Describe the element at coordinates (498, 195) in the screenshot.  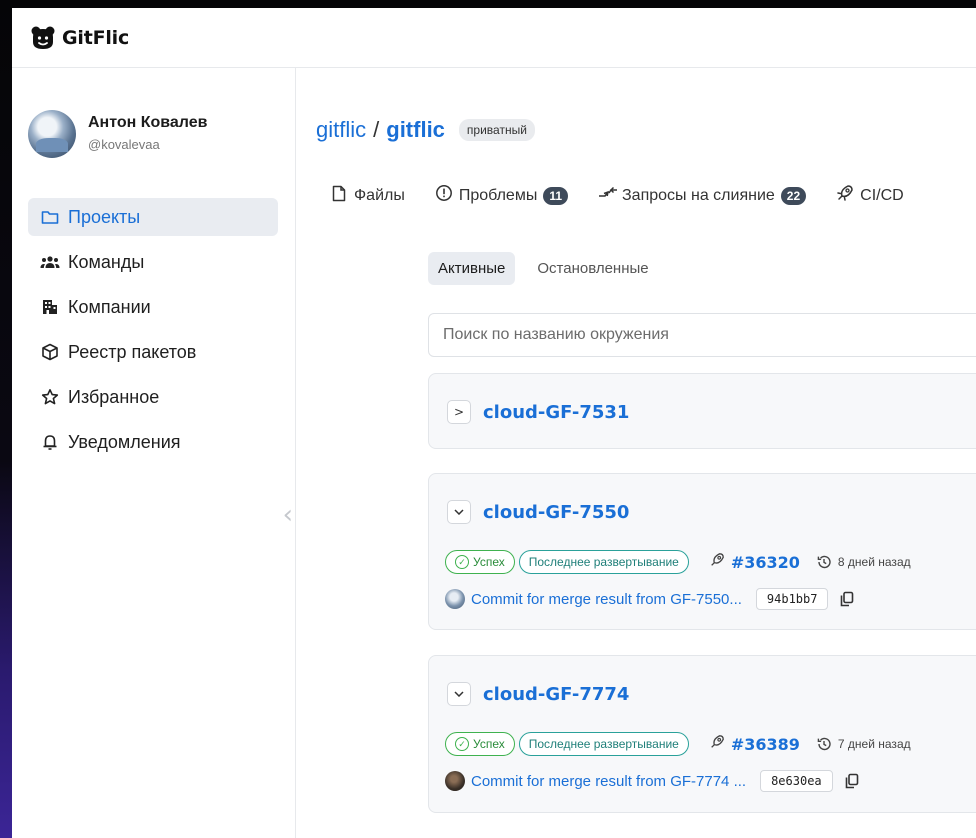
I see `tab-label: Проблемы` at that location.